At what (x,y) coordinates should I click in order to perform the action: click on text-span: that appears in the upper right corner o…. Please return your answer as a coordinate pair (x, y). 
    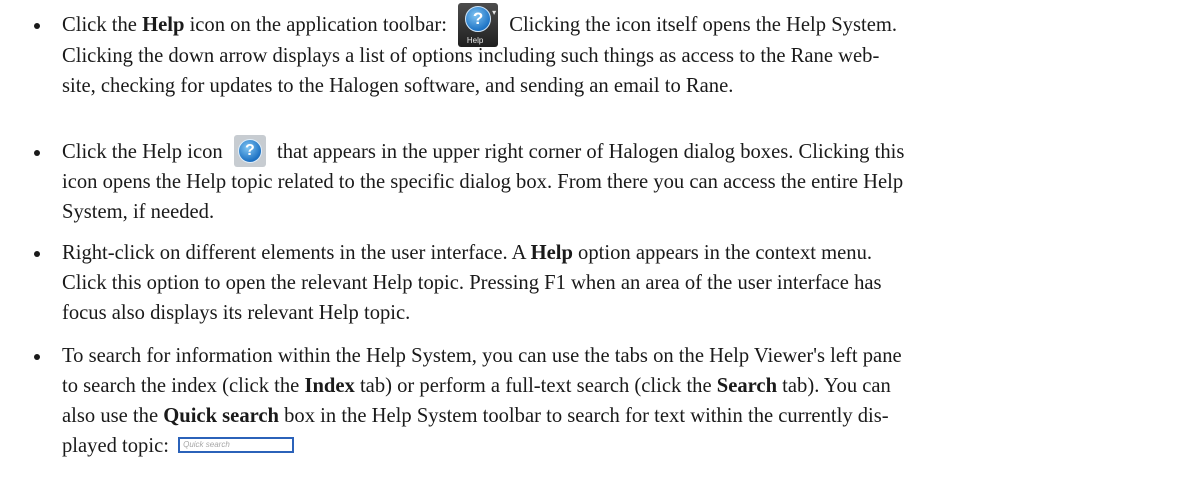
    Looking at the image, I should click on (588, 152).